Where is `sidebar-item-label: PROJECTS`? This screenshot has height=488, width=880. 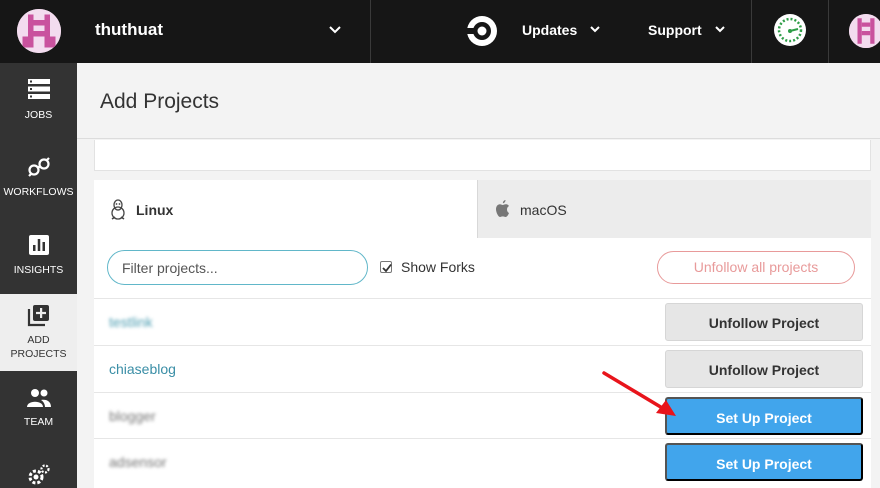 sidebar-item-label: PROJECTS is located at coordinates (38, 354).